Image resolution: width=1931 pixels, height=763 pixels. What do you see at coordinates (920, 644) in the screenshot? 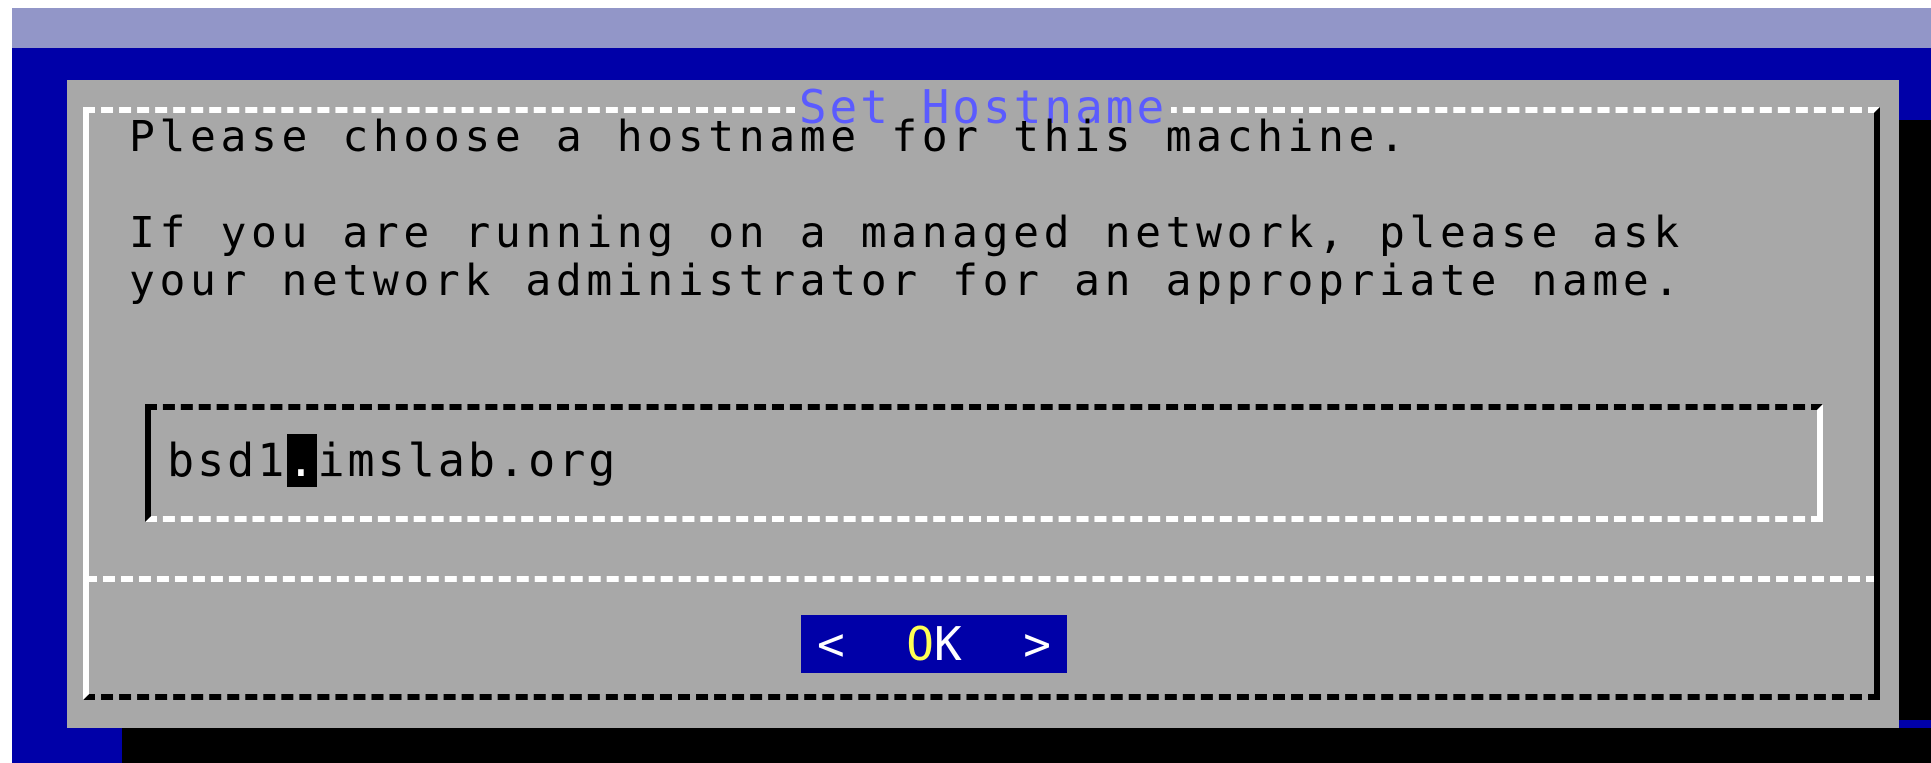
I see `ok-hotkey-letter: O` at bounding box center [920, 644].